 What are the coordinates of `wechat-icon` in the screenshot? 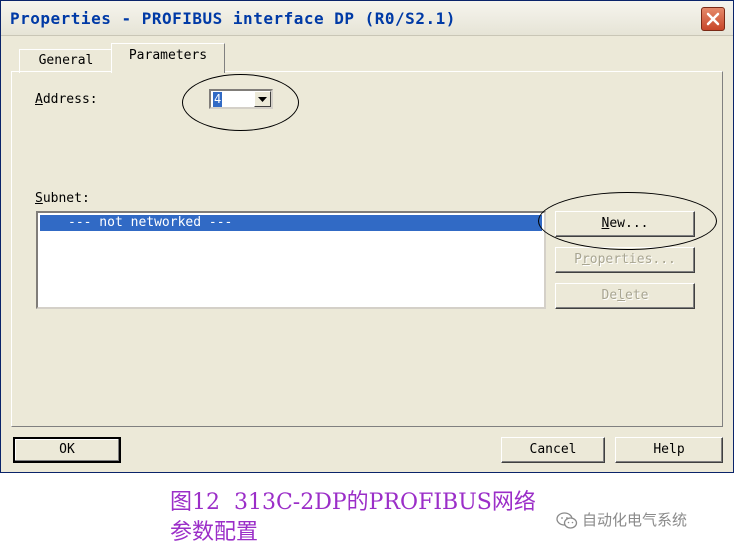 It's located at (567, 520).